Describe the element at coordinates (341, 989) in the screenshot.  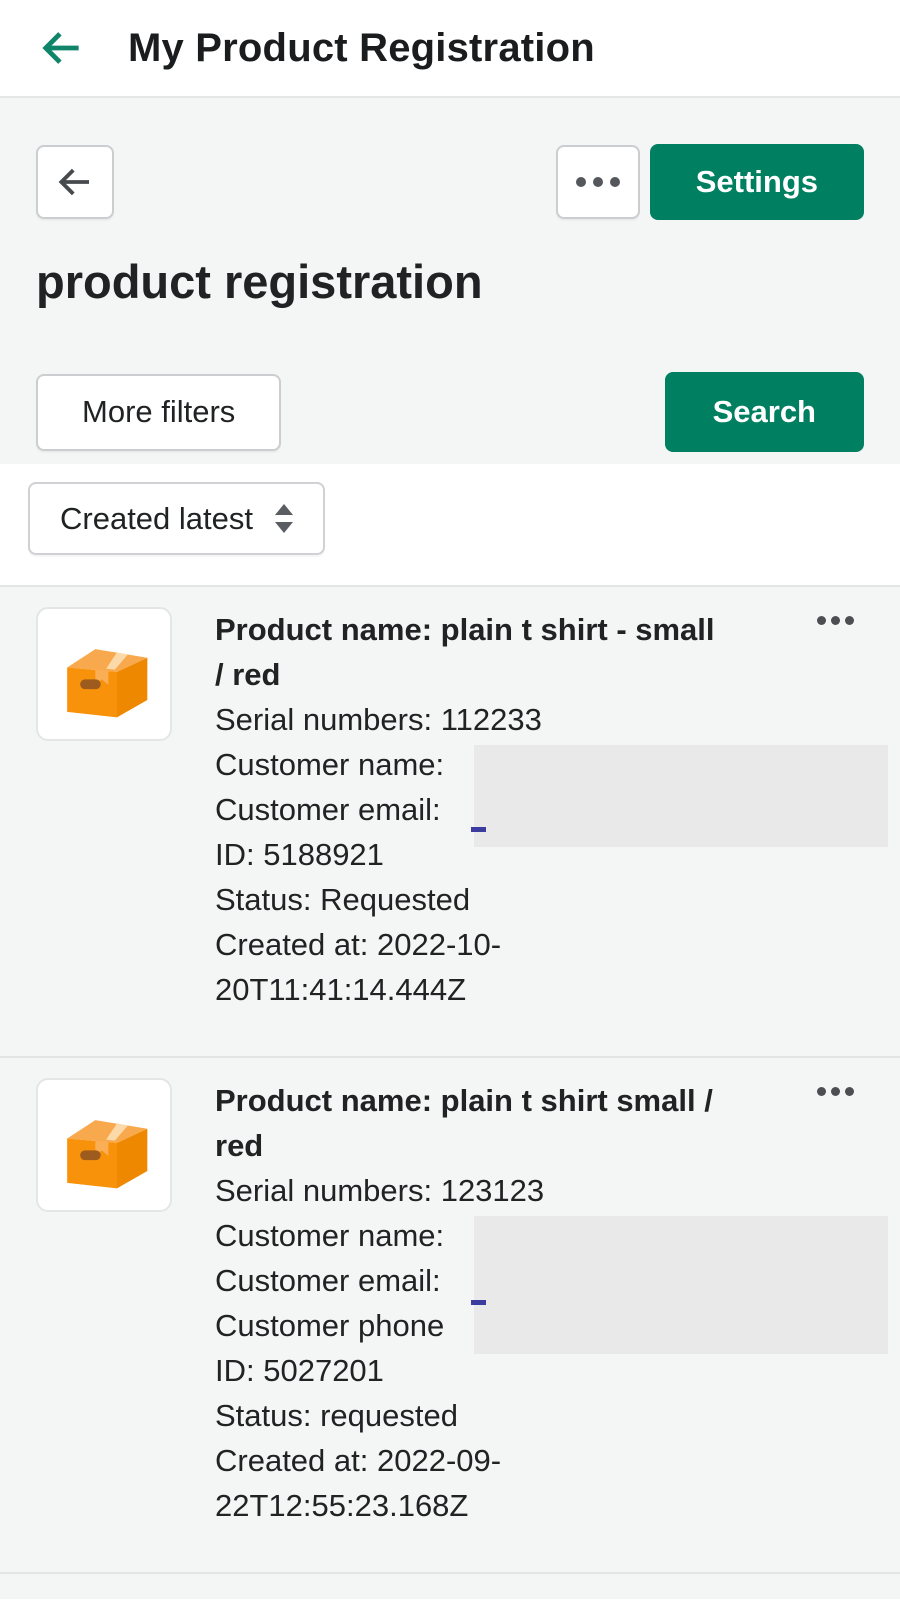
I see `detail-created-at: 20T11:41:14.444Z` at that location.